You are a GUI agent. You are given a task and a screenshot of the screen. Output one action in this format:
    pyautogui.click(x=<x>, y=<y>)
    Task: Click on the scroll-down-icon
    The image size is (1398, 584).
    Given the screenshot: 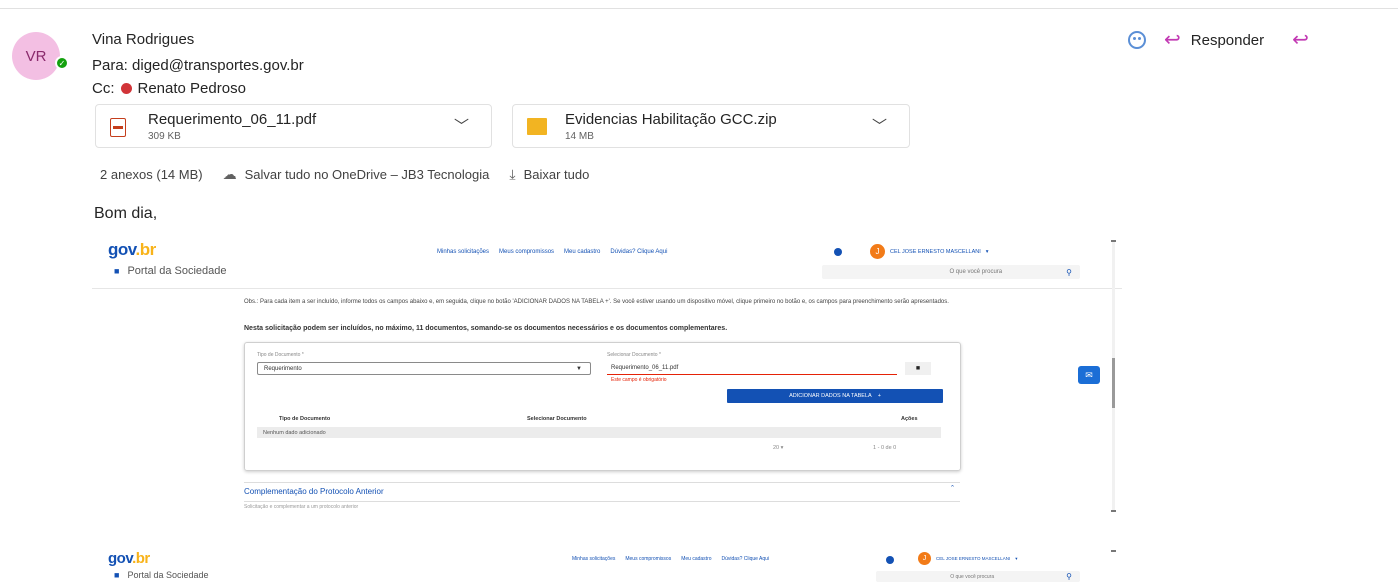 What is the action you would take?
    pyautogui.click(x=1113, y=511)
    